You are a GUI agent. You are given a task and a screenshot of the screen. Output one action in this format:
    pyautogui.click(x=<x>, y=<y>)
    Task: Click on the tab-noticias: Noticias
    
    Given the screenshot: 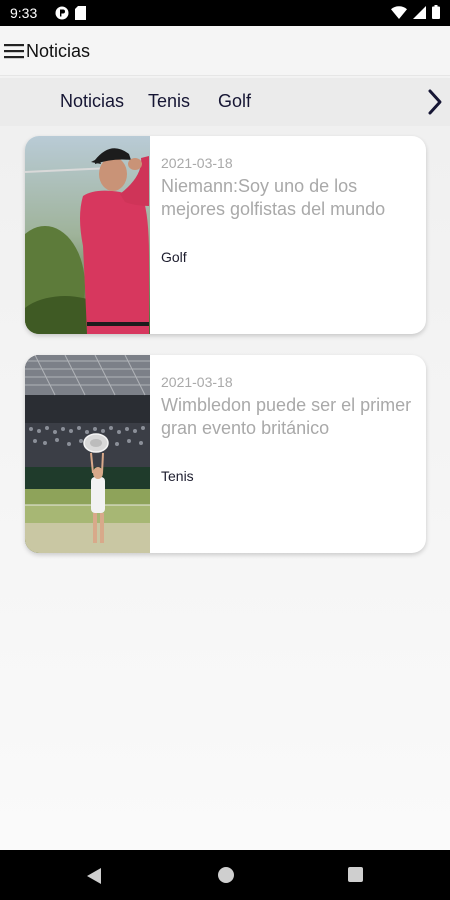 What is the action you would take?
    pyautogui.click(x=92, y=101)
    